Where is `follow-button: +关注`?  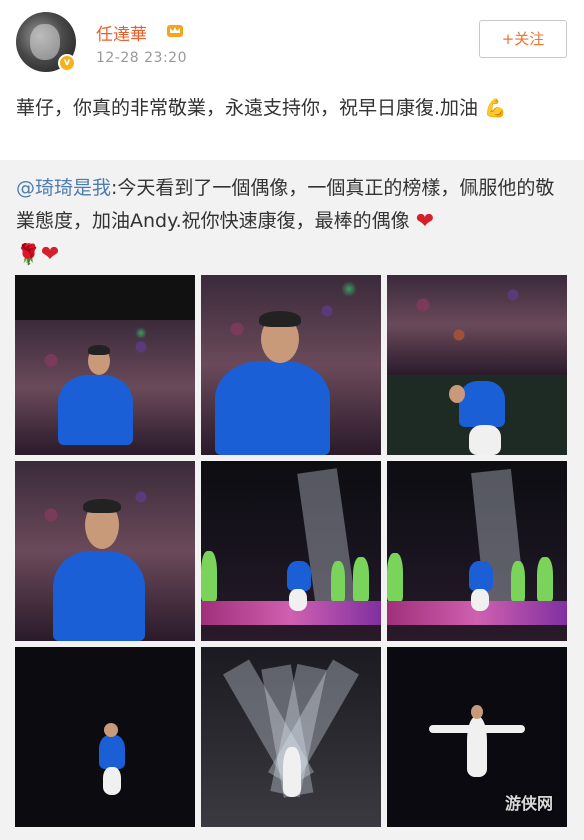 follow-button: +关注 is located at coordinates (523, 39).